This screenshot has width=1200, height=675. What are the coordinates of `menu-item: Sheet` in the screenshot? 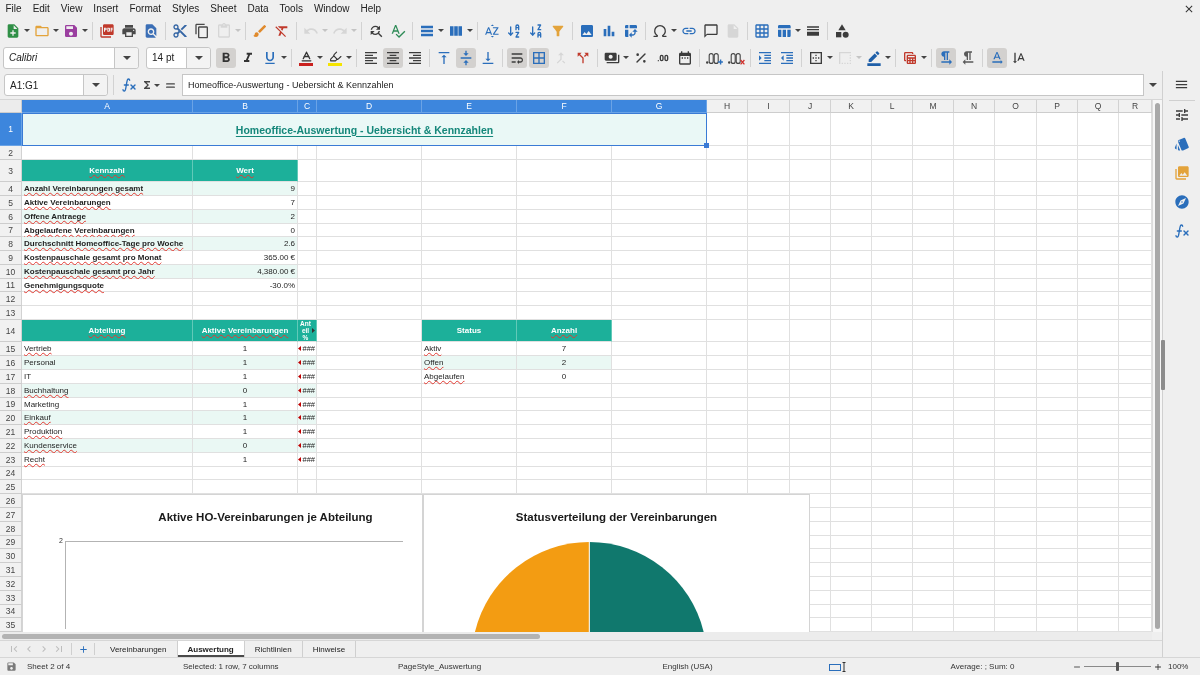 It's located at (223, 8).